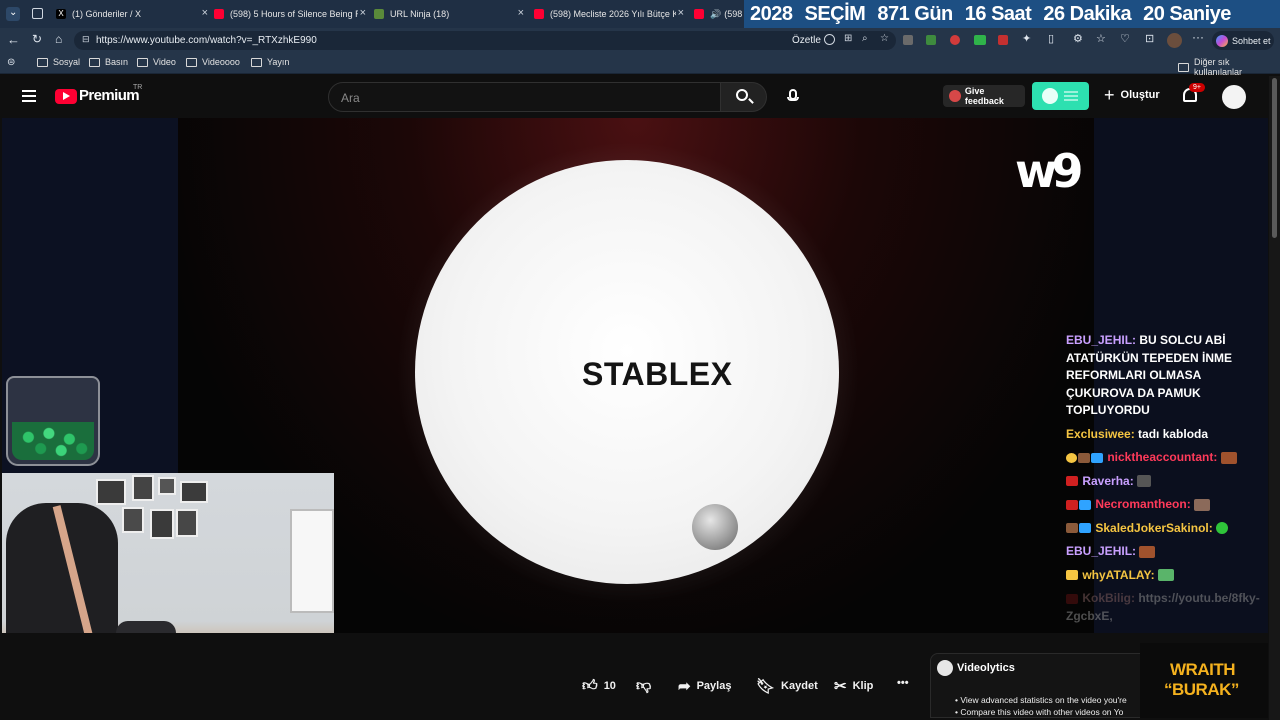  I want to click on sphere-text: STABLEX, so click(657, 374).